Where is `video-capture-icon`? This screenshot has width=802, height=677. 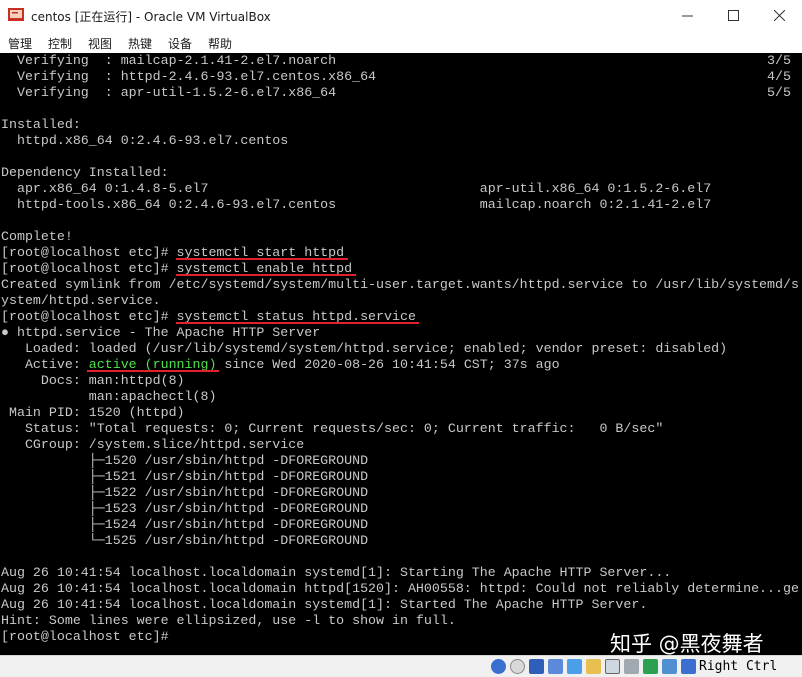
video-capture-icon is located at coordinates (631, 666).